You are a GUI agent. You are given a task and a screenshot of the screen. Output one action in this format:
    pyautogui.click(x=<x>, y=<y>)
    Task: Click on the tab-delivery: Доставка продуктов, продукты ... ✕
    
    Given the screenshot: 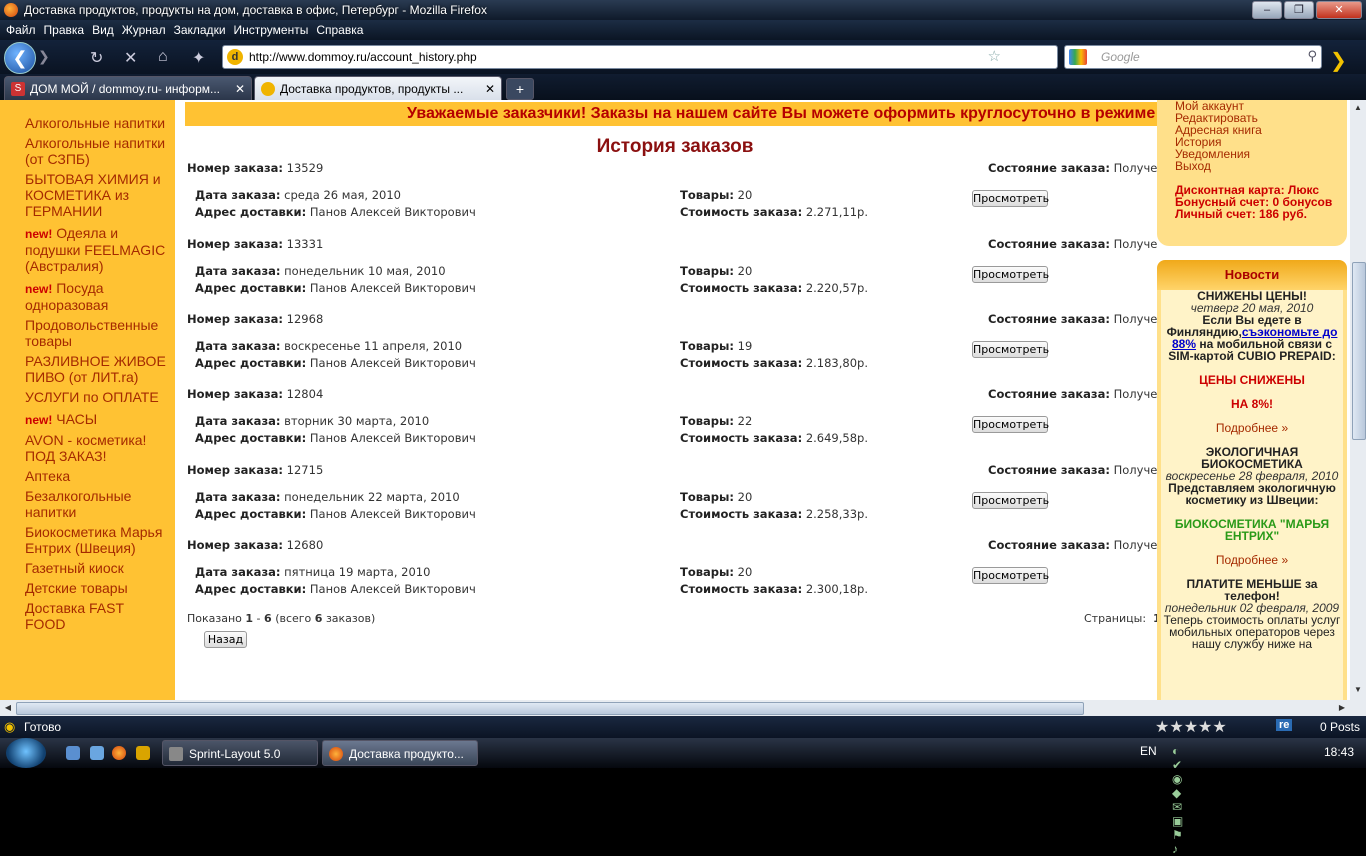 What is the action you would take?
    pyautogui.click(x=378, y=88)
    